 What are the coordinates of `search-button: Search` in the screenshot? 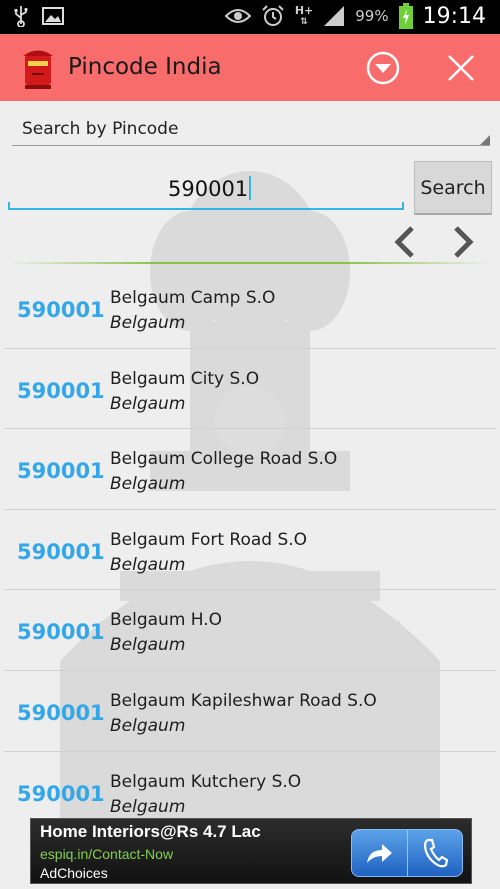 It's located at (453, 188).